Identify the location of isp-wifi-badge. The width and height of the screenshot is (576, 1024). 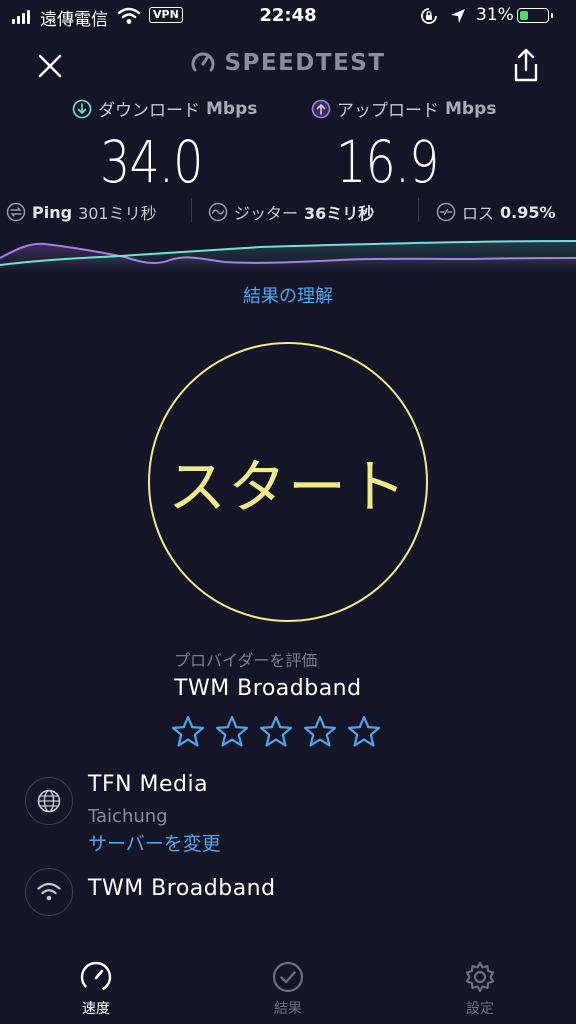
(49, 892).